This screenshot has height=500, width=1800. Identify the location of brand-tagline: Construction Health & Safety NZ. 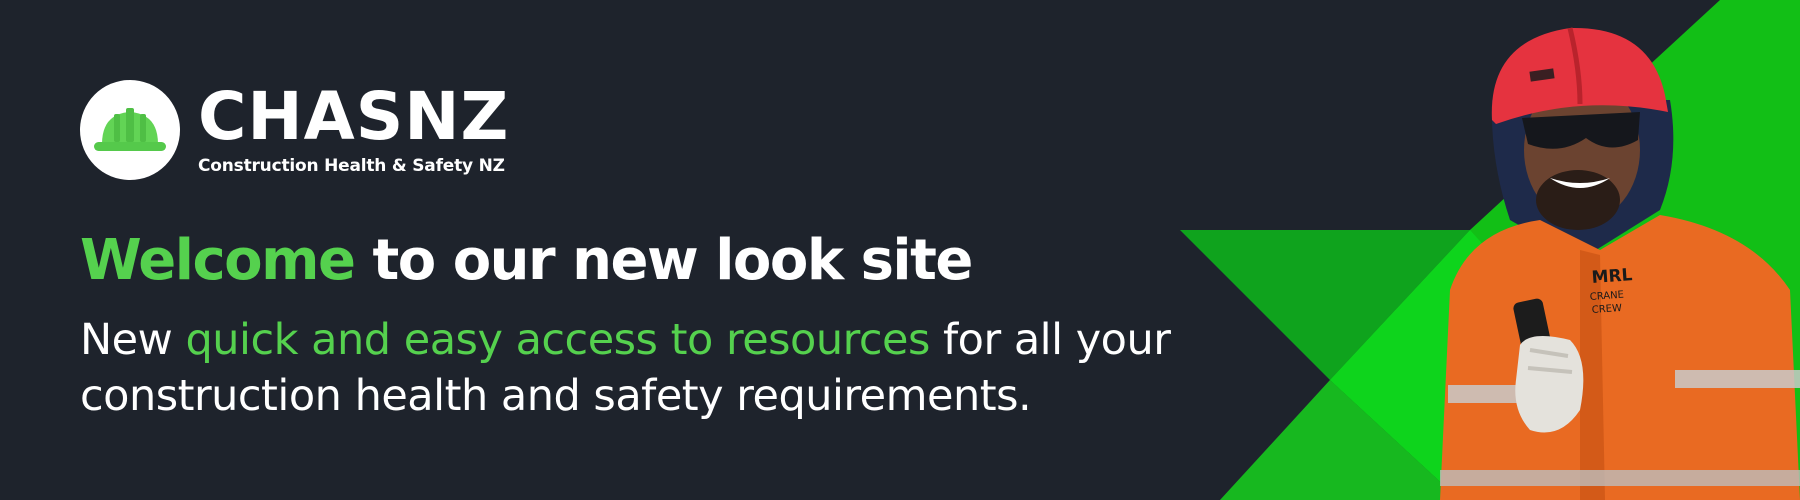
(351, 166).